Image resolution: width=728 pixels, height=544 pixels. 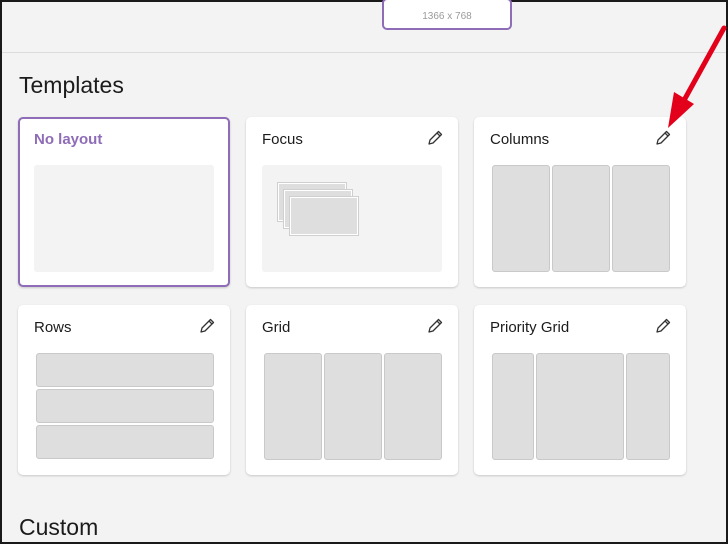 What do you see at coordinates (697, 76) in the screenshot?
I see `red-arrow-icon` at bounding box center [697, 76].